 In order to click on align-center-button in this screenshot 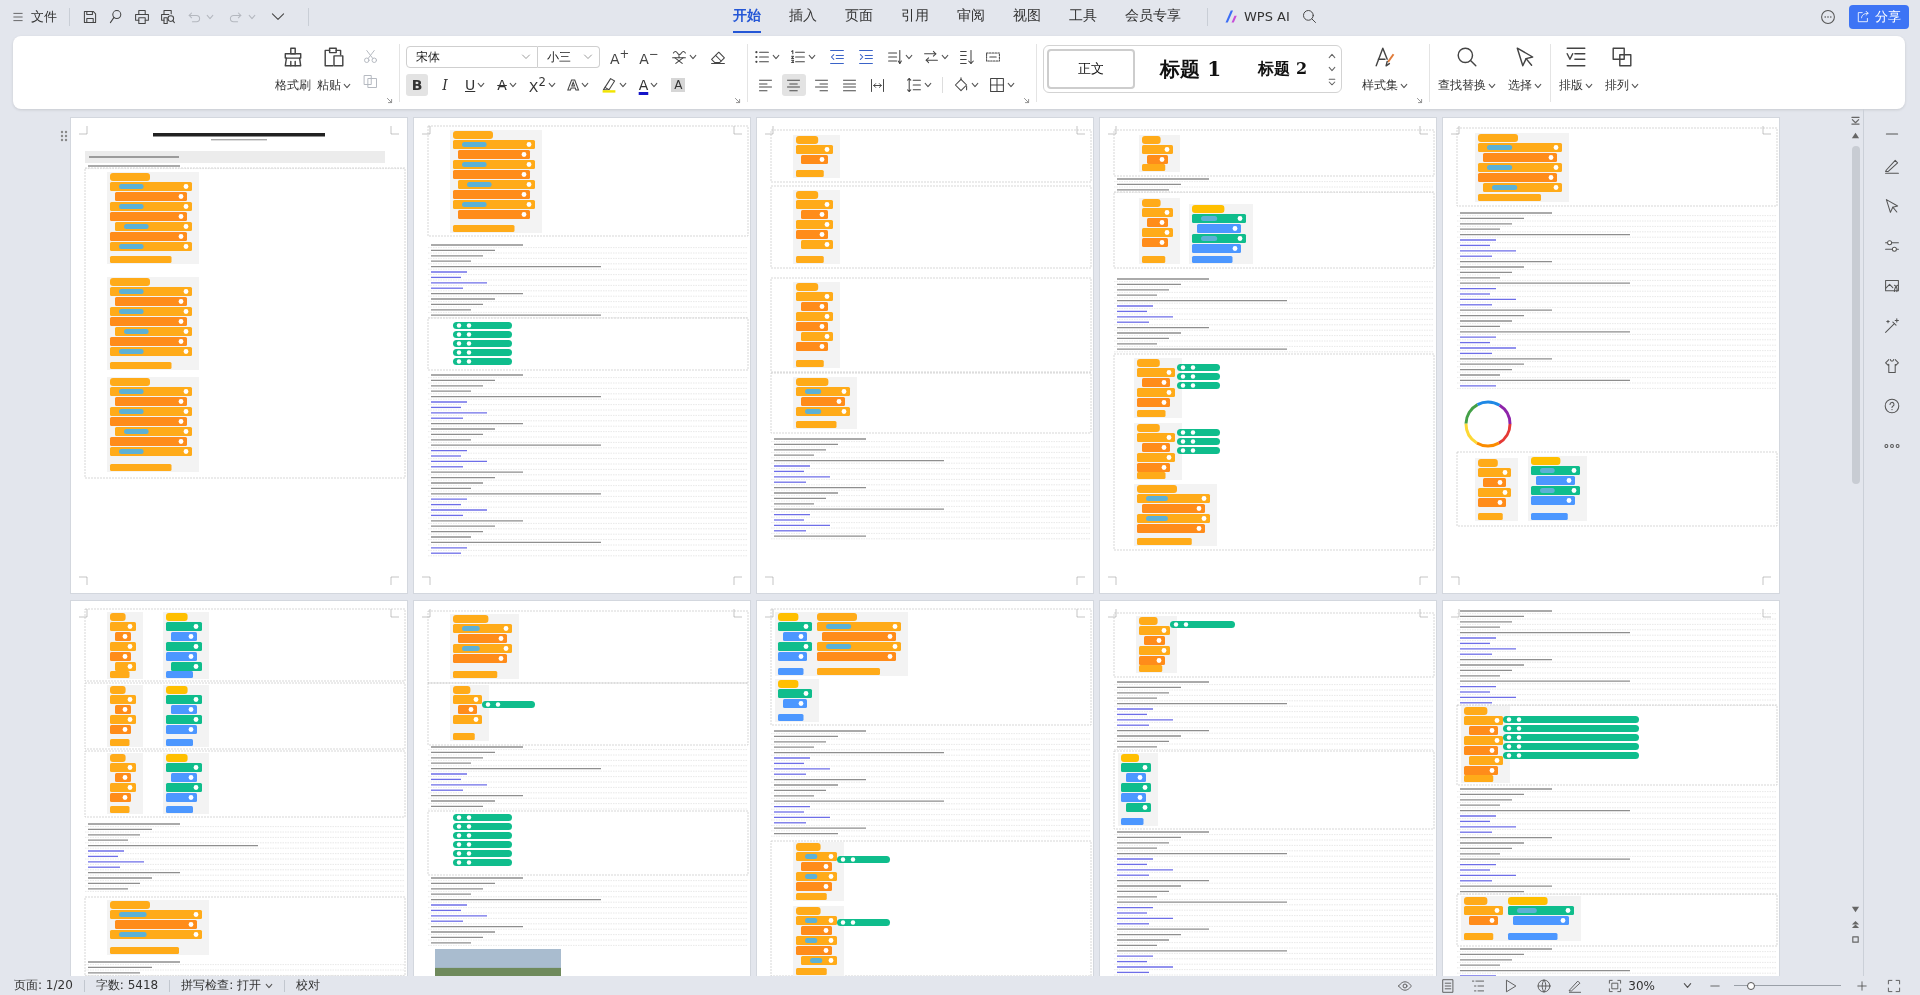, I will do `click(793, 85)`.